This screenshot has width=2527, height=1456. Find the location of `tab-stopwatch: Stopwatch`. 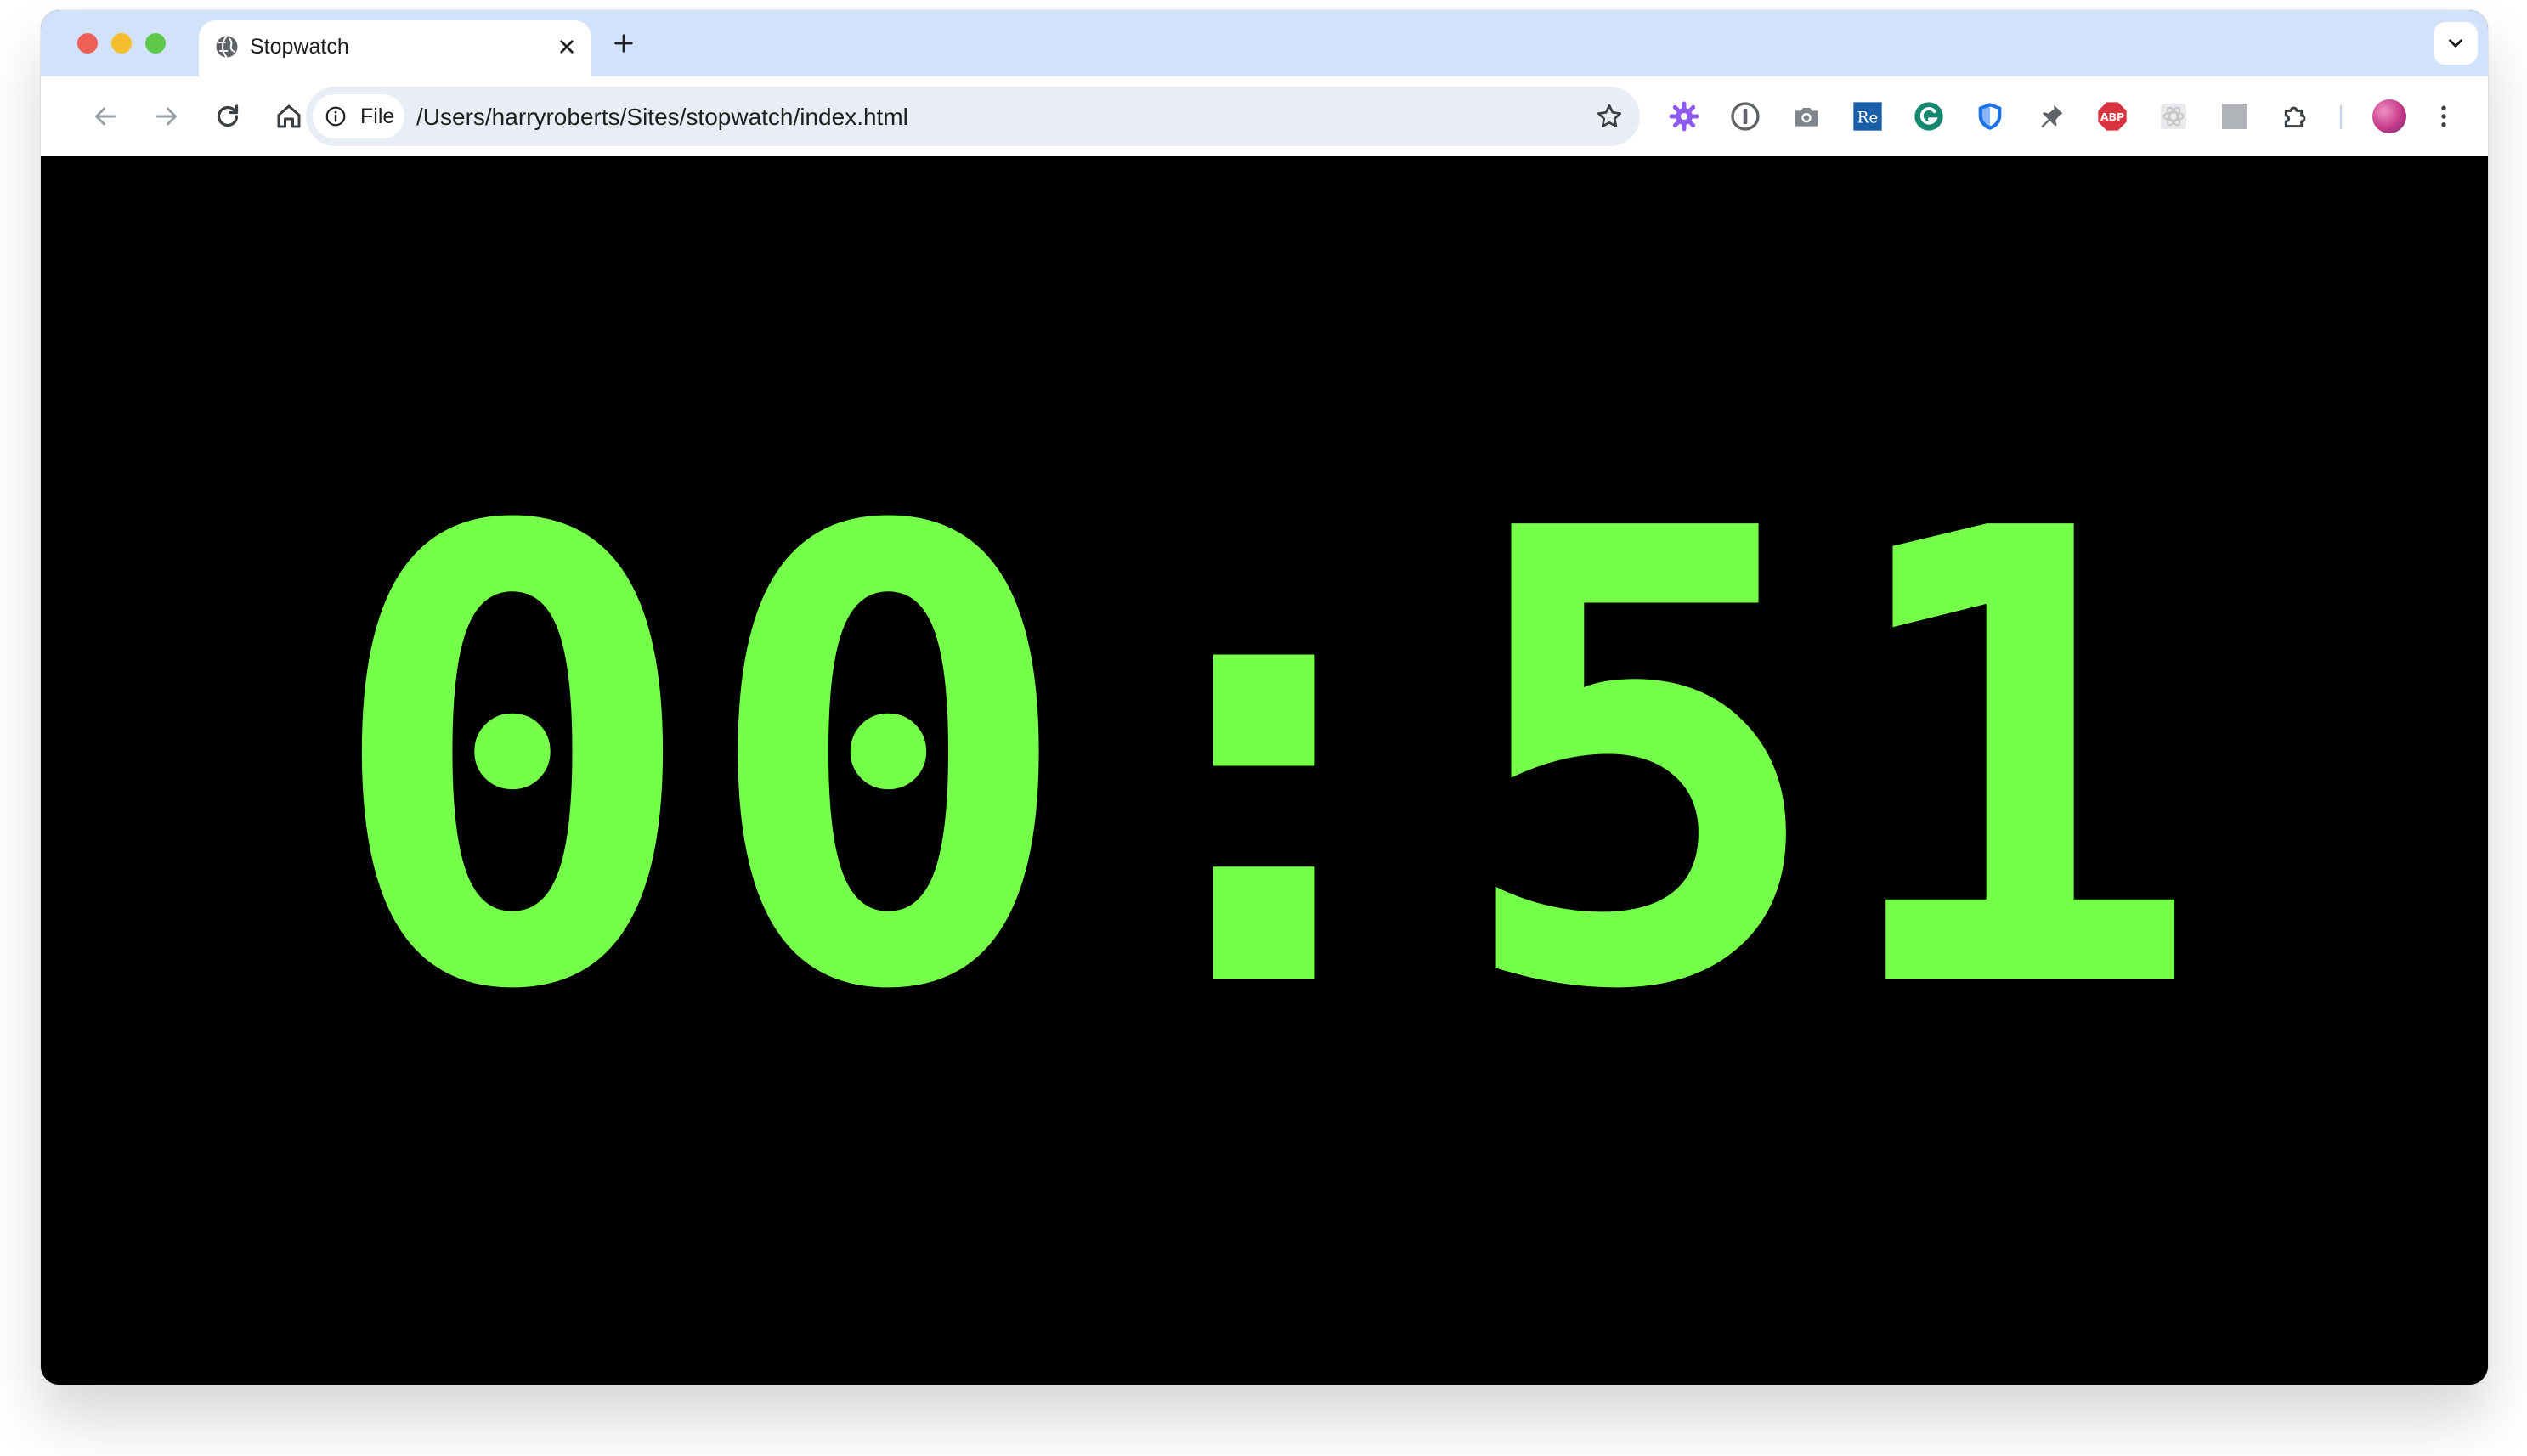

tab-stopwatch: Stopwatch is located at coordinates (395, 48).